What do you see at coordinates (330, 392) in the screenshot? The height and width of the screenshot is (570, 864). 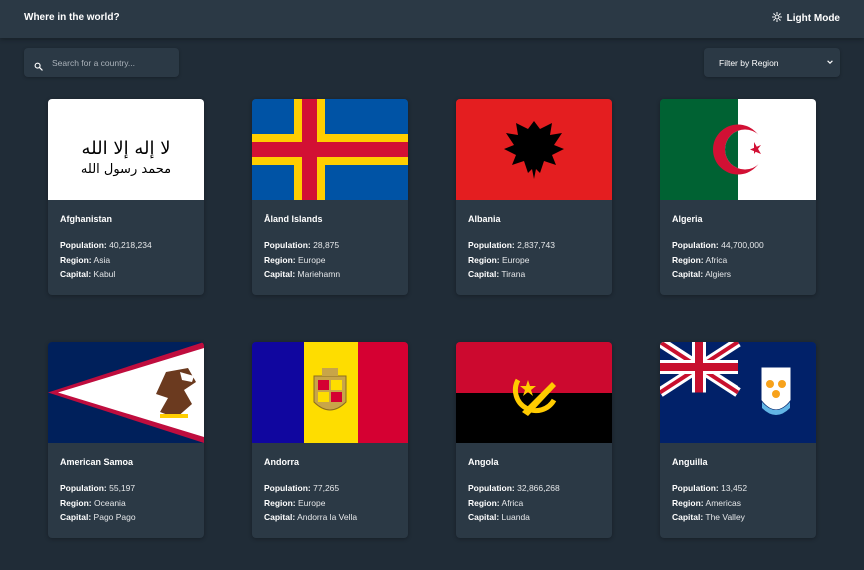 I see `andorra-flag` at bounding box center [330, 392].